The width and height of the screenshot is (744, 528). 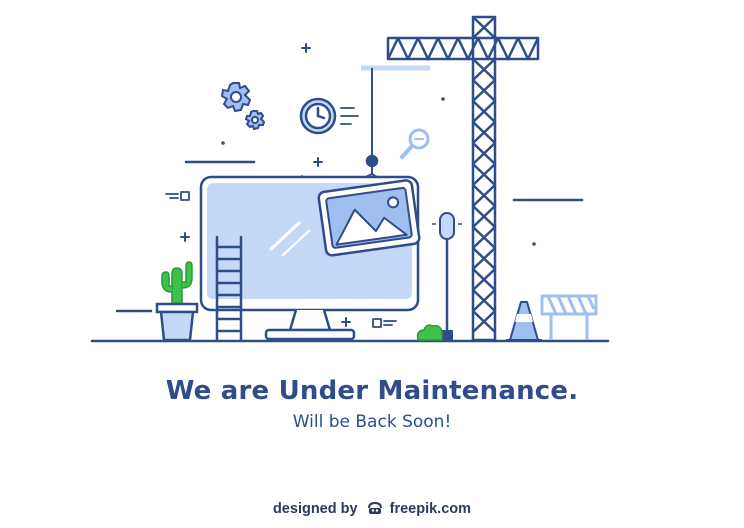 What do you see at coordinates (569, 317) in the screenshot?
I see `barrier-icon` at bounding box center [569, 317].